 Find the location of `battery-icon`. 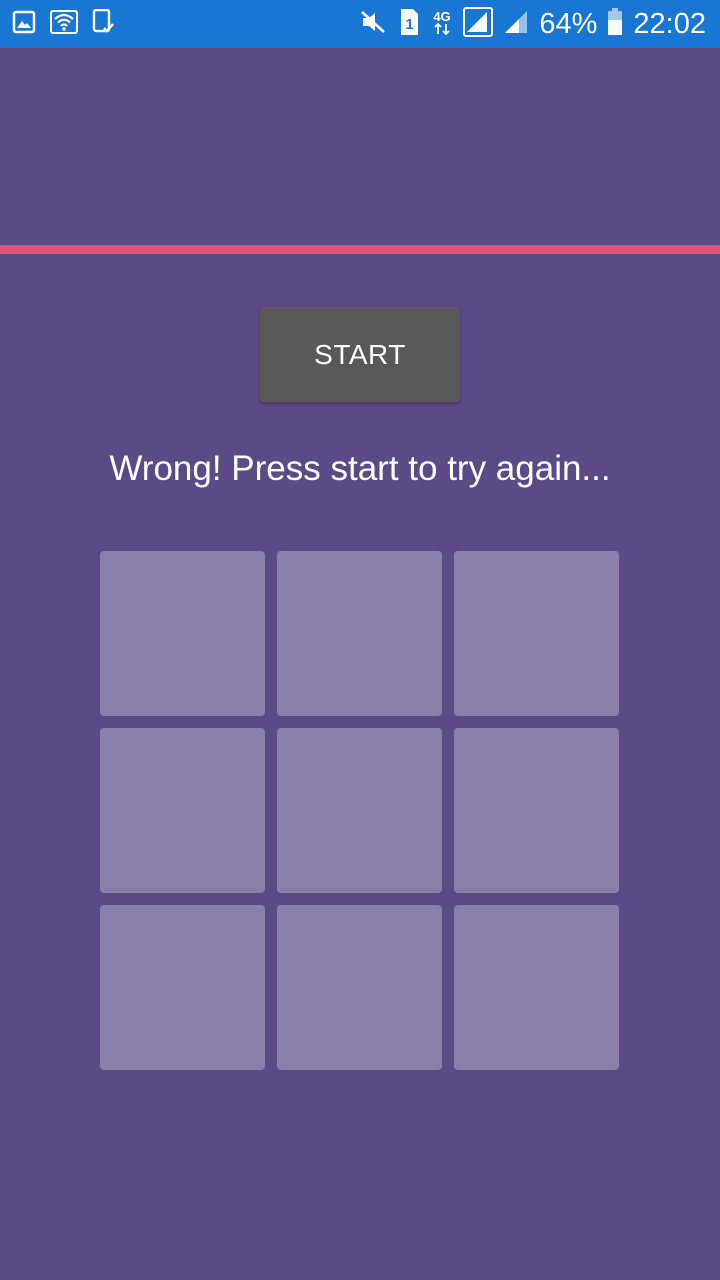

battery-icon is located at coordinates (615, 24).